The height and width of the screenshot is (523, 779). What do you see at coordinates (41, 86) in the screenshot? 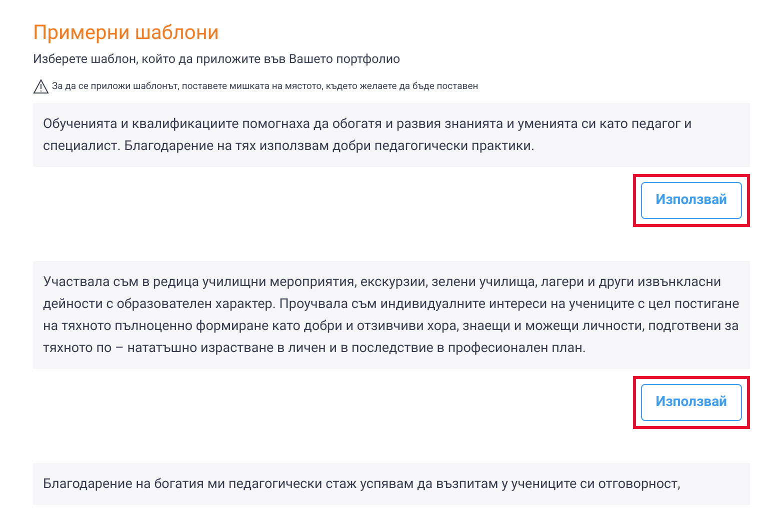
I see `warning-icon` at bounding box center [41, 86].